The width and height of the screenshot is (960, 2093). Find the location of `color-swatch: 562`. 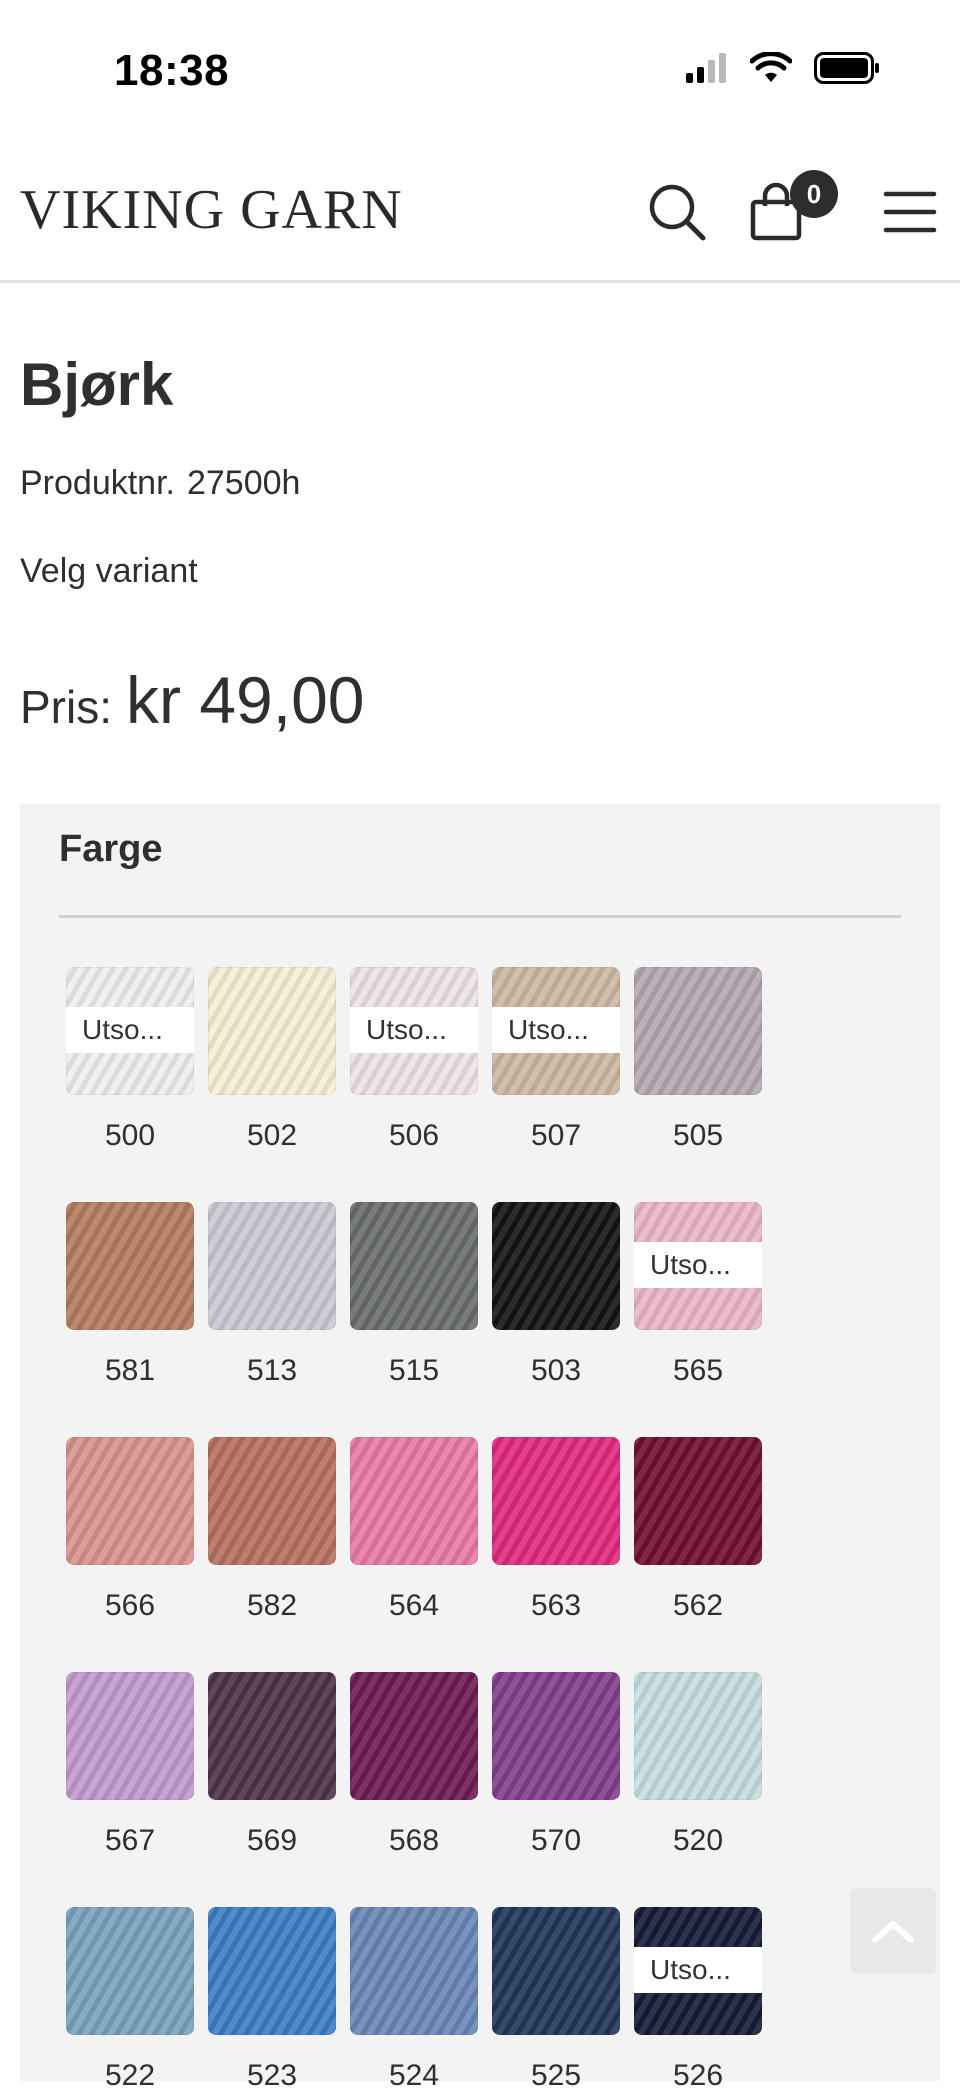

color-swatch: 562 is located at coordinates (698, 1530).